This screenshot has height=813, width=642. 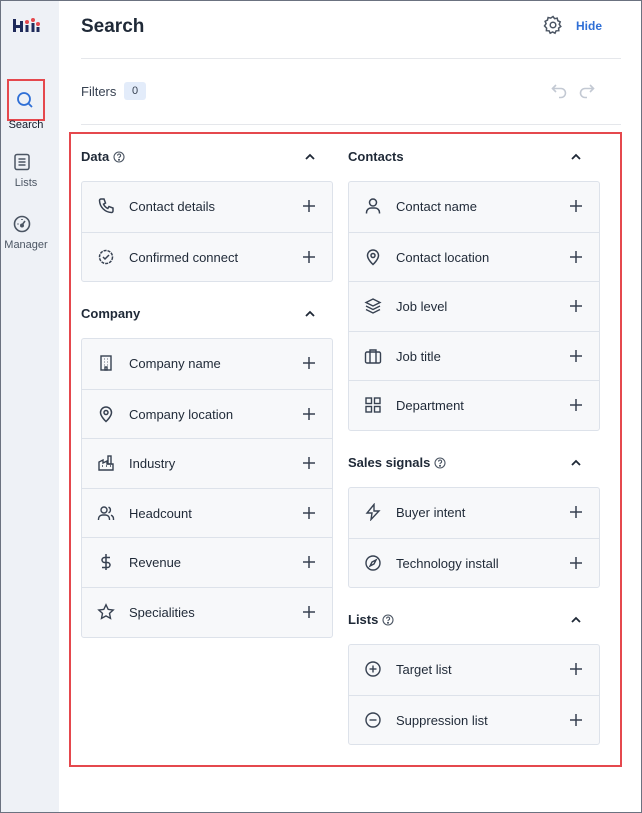 What do you see at coordinates (443, 257) in the screenshot?
I see `filter-label: Contact location` at bounding box center [443, 257].